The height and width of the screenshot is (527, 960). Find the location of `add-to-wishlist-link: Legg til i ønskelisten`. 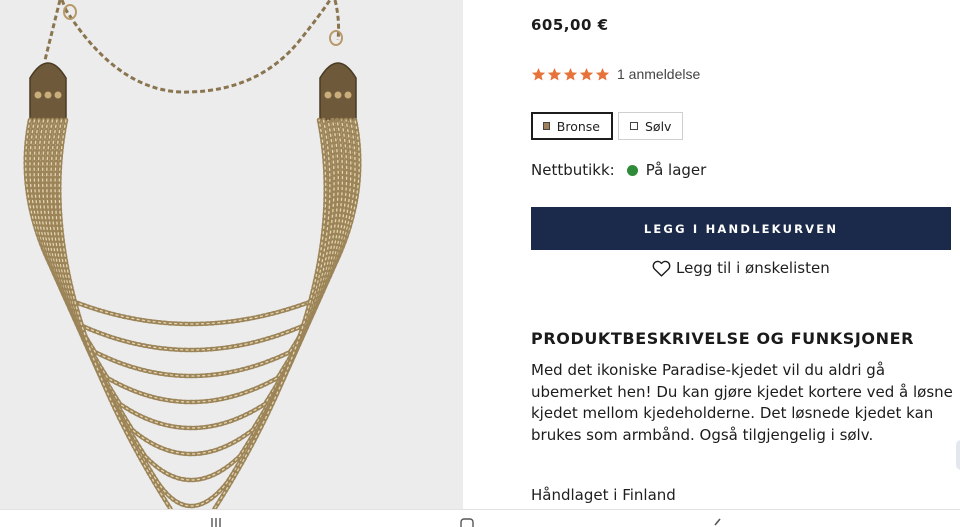

add-to-wishlist-link: Legg til i ønskelisten is located at coordinates (741, 268).